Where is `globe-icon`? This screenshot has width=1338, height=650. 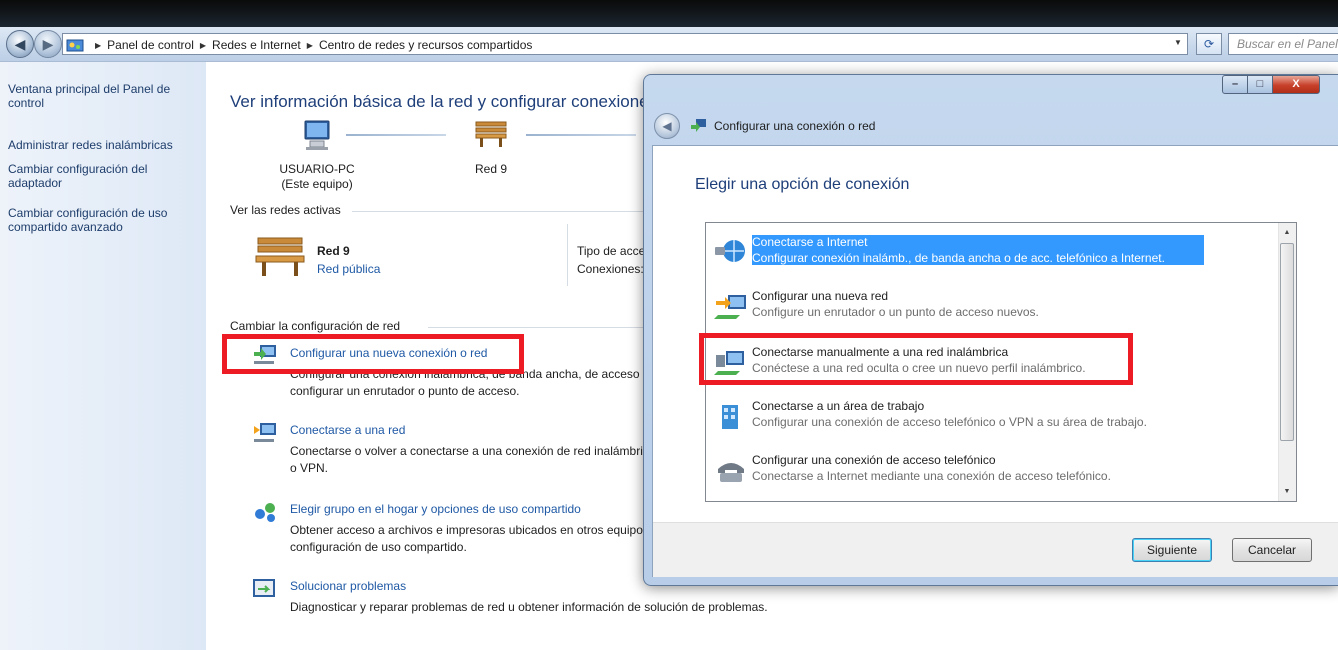
globe-icon is located at coordinates (730, 251).